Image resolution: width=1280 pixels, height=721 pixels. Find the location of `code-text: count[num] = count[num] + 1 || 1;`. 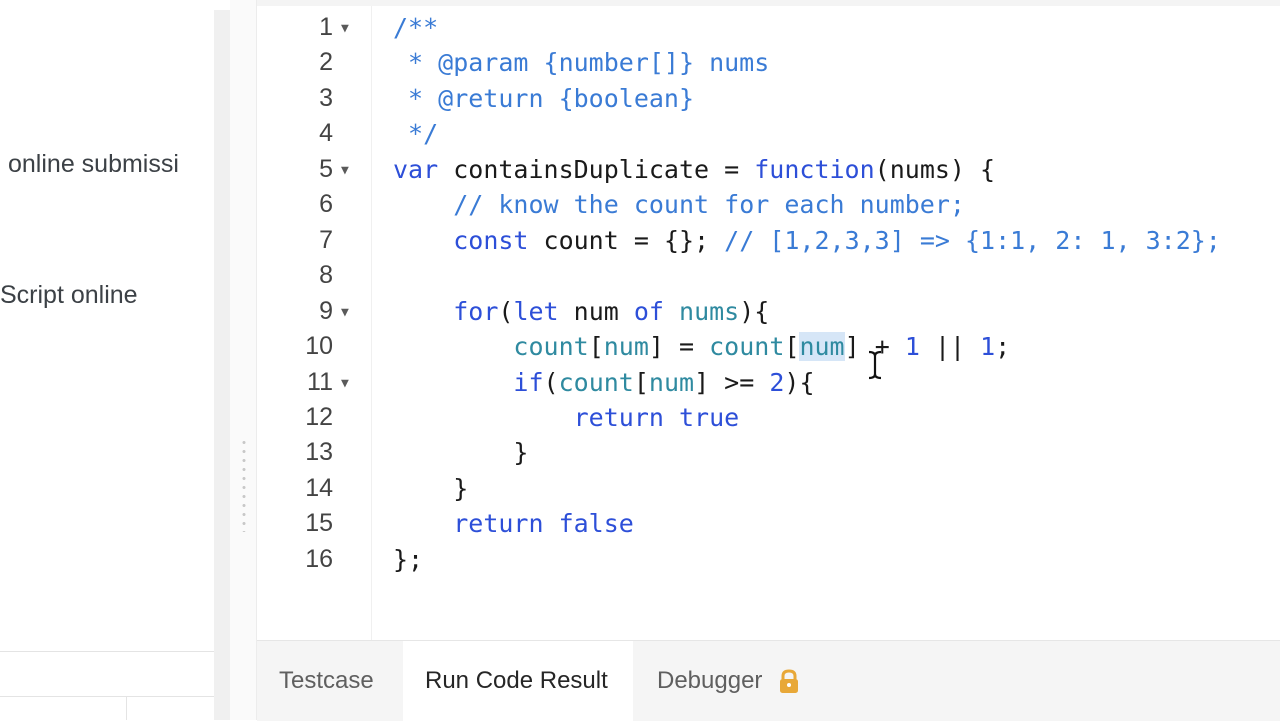

code-text: count[num] = count[num] + 1 || 1; is located at coordinates (701, 346).